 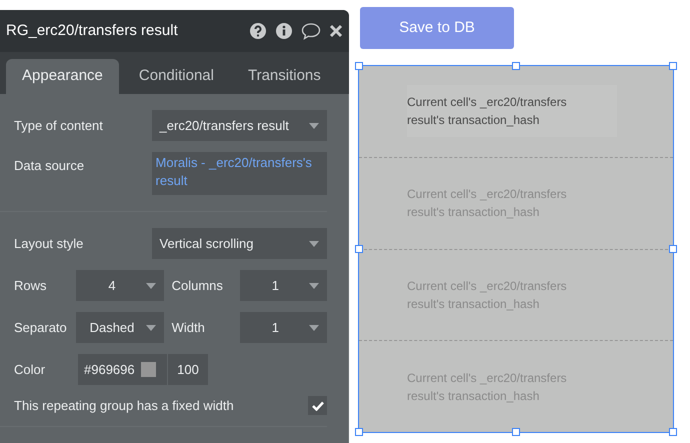 What do you see at coordinates (188, 327) in the screenshot?
I see `field-label: Width` at bounding box center [188, 327].